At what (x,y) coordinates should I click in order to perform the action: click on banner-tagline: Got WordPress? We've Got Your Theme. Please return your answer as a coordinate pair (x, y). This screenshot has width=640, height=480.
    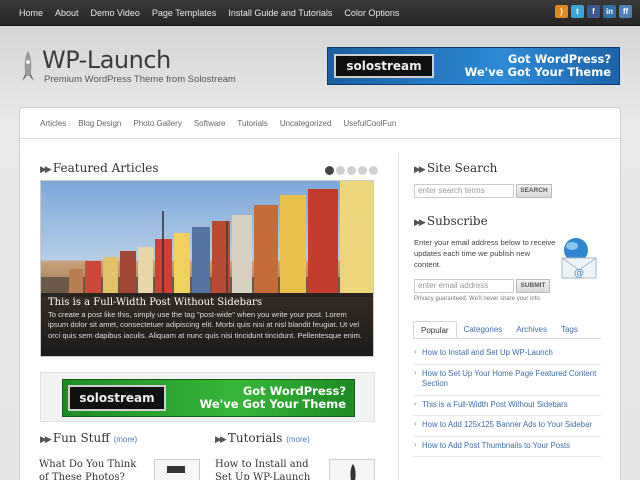
    Looking at the image, I should click on (537, 66).